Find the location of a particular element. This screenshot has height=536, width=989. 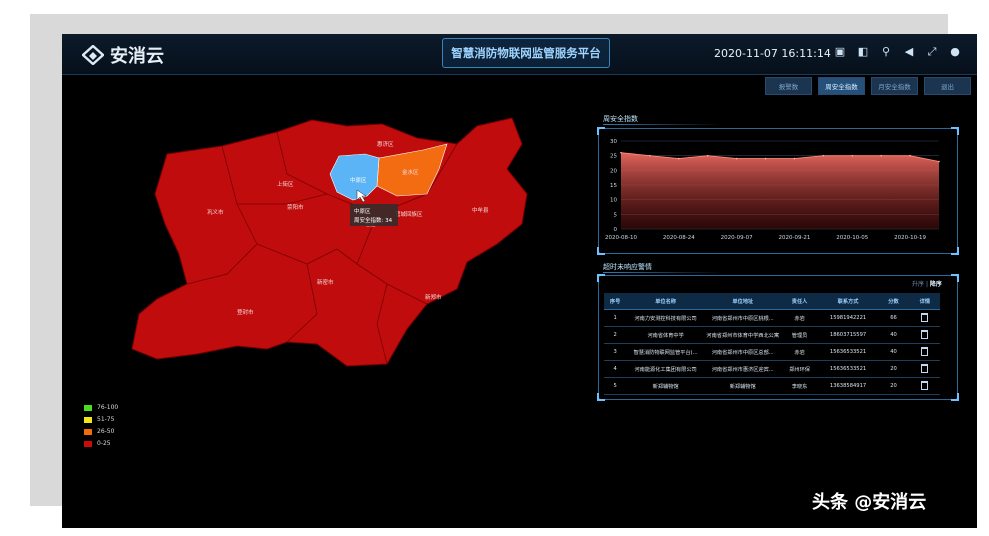

legend-item: 0-25 is located at coordinates (101, 443).